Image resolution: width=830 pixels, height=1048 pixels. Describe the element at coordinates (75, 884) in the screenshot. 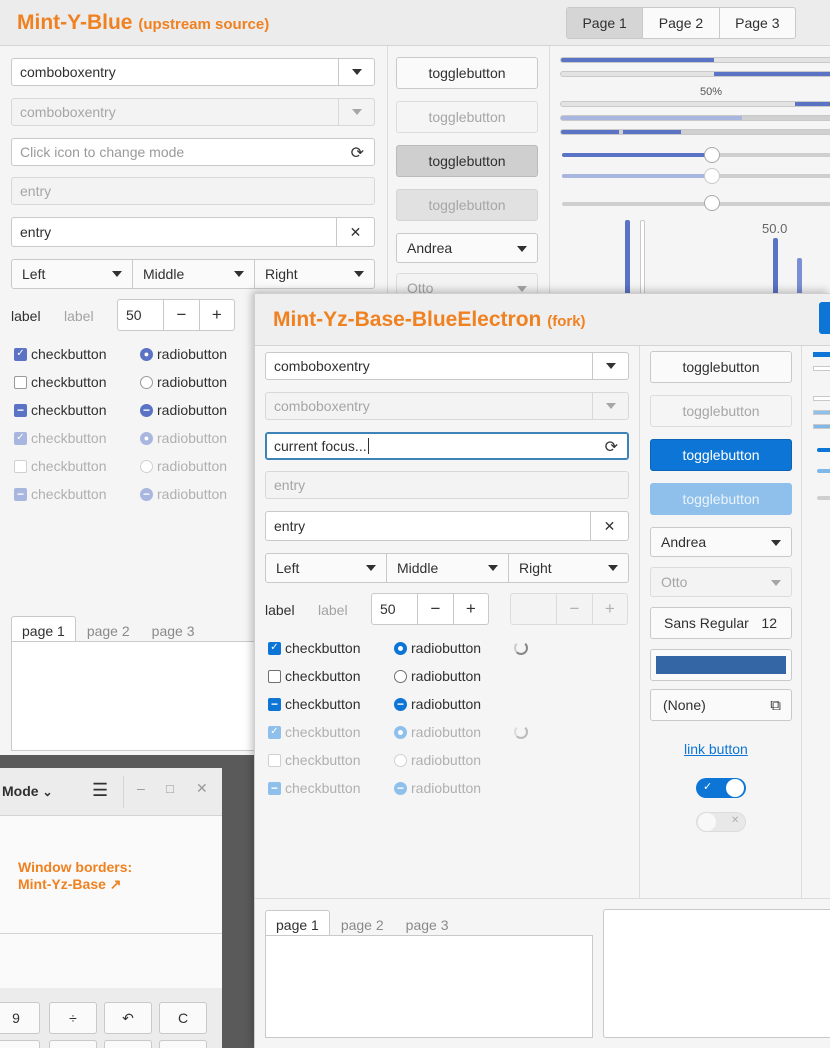

I see `note-line-2: Mint-Yz-Base ↗` at that location.